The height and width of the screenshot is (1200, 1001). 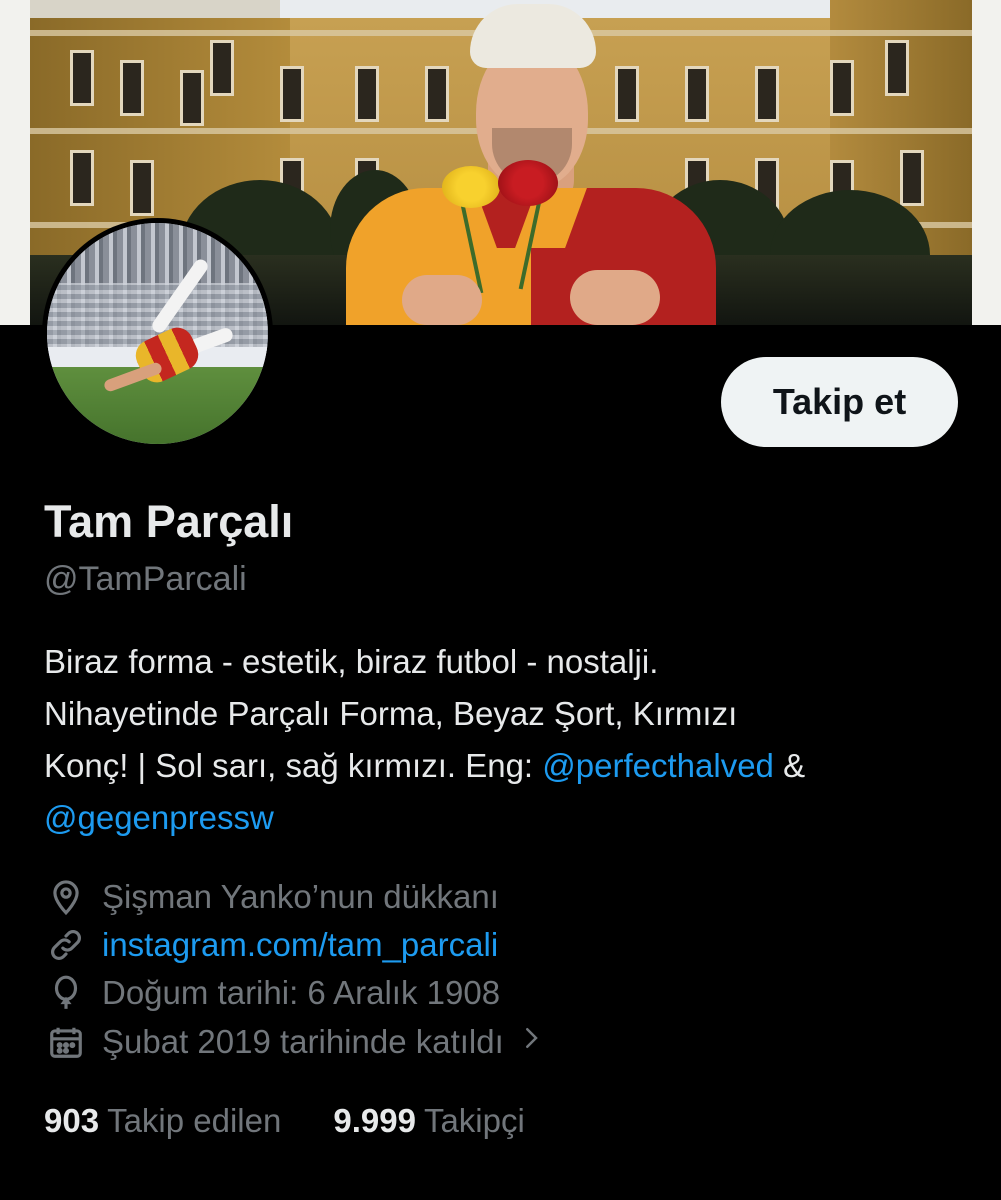 I want to click on follow-stats: 903 Takip edilen 9.999 Takipçi, so click(x=310, y=1121).